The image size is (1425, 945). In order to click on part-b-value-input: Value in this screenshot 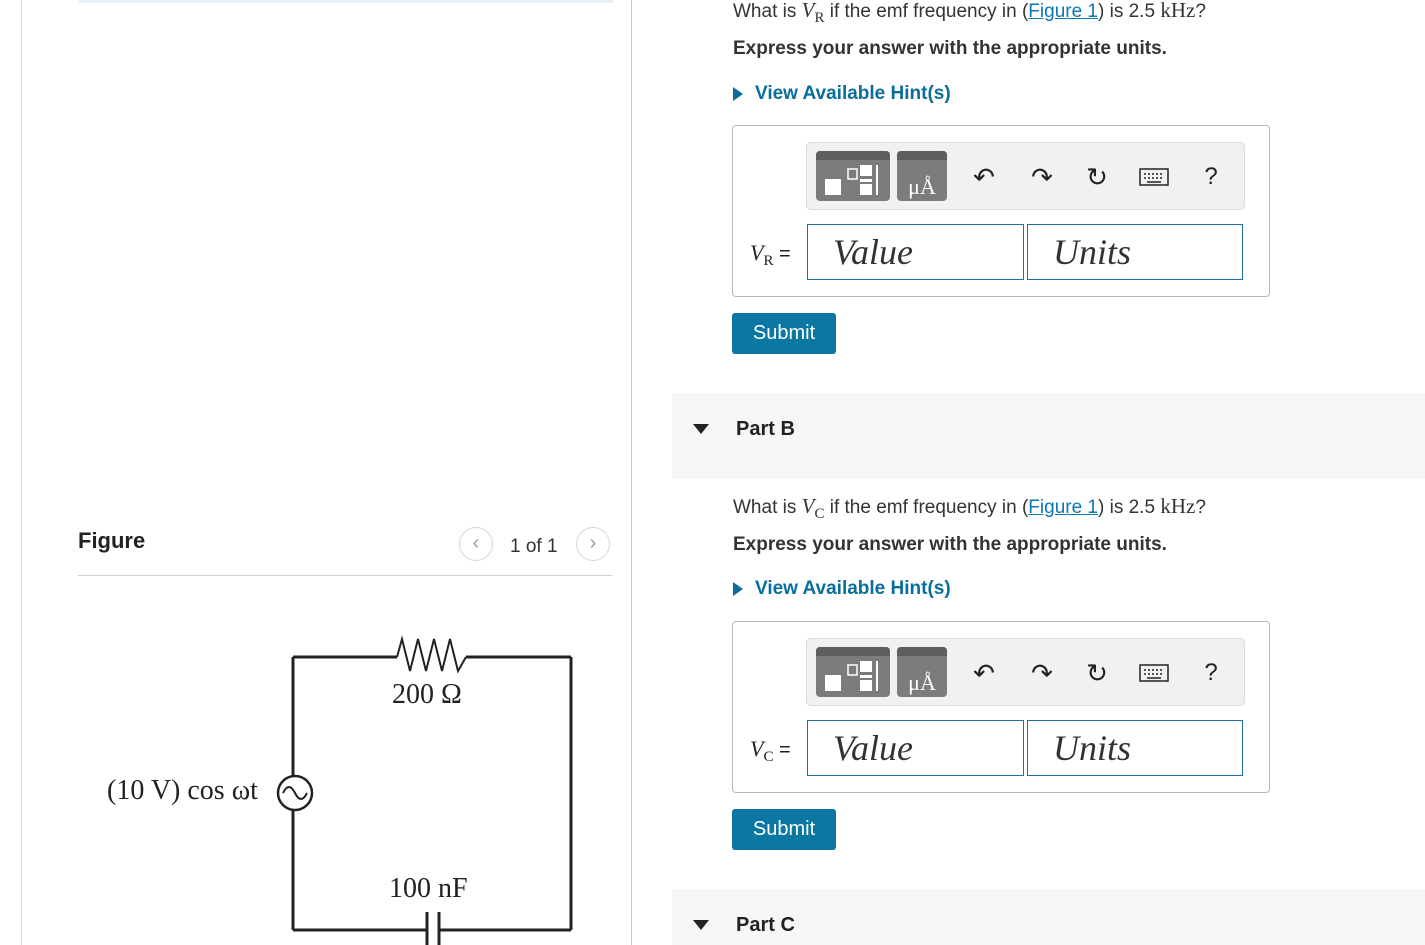, I will do `click(915, 748)`.